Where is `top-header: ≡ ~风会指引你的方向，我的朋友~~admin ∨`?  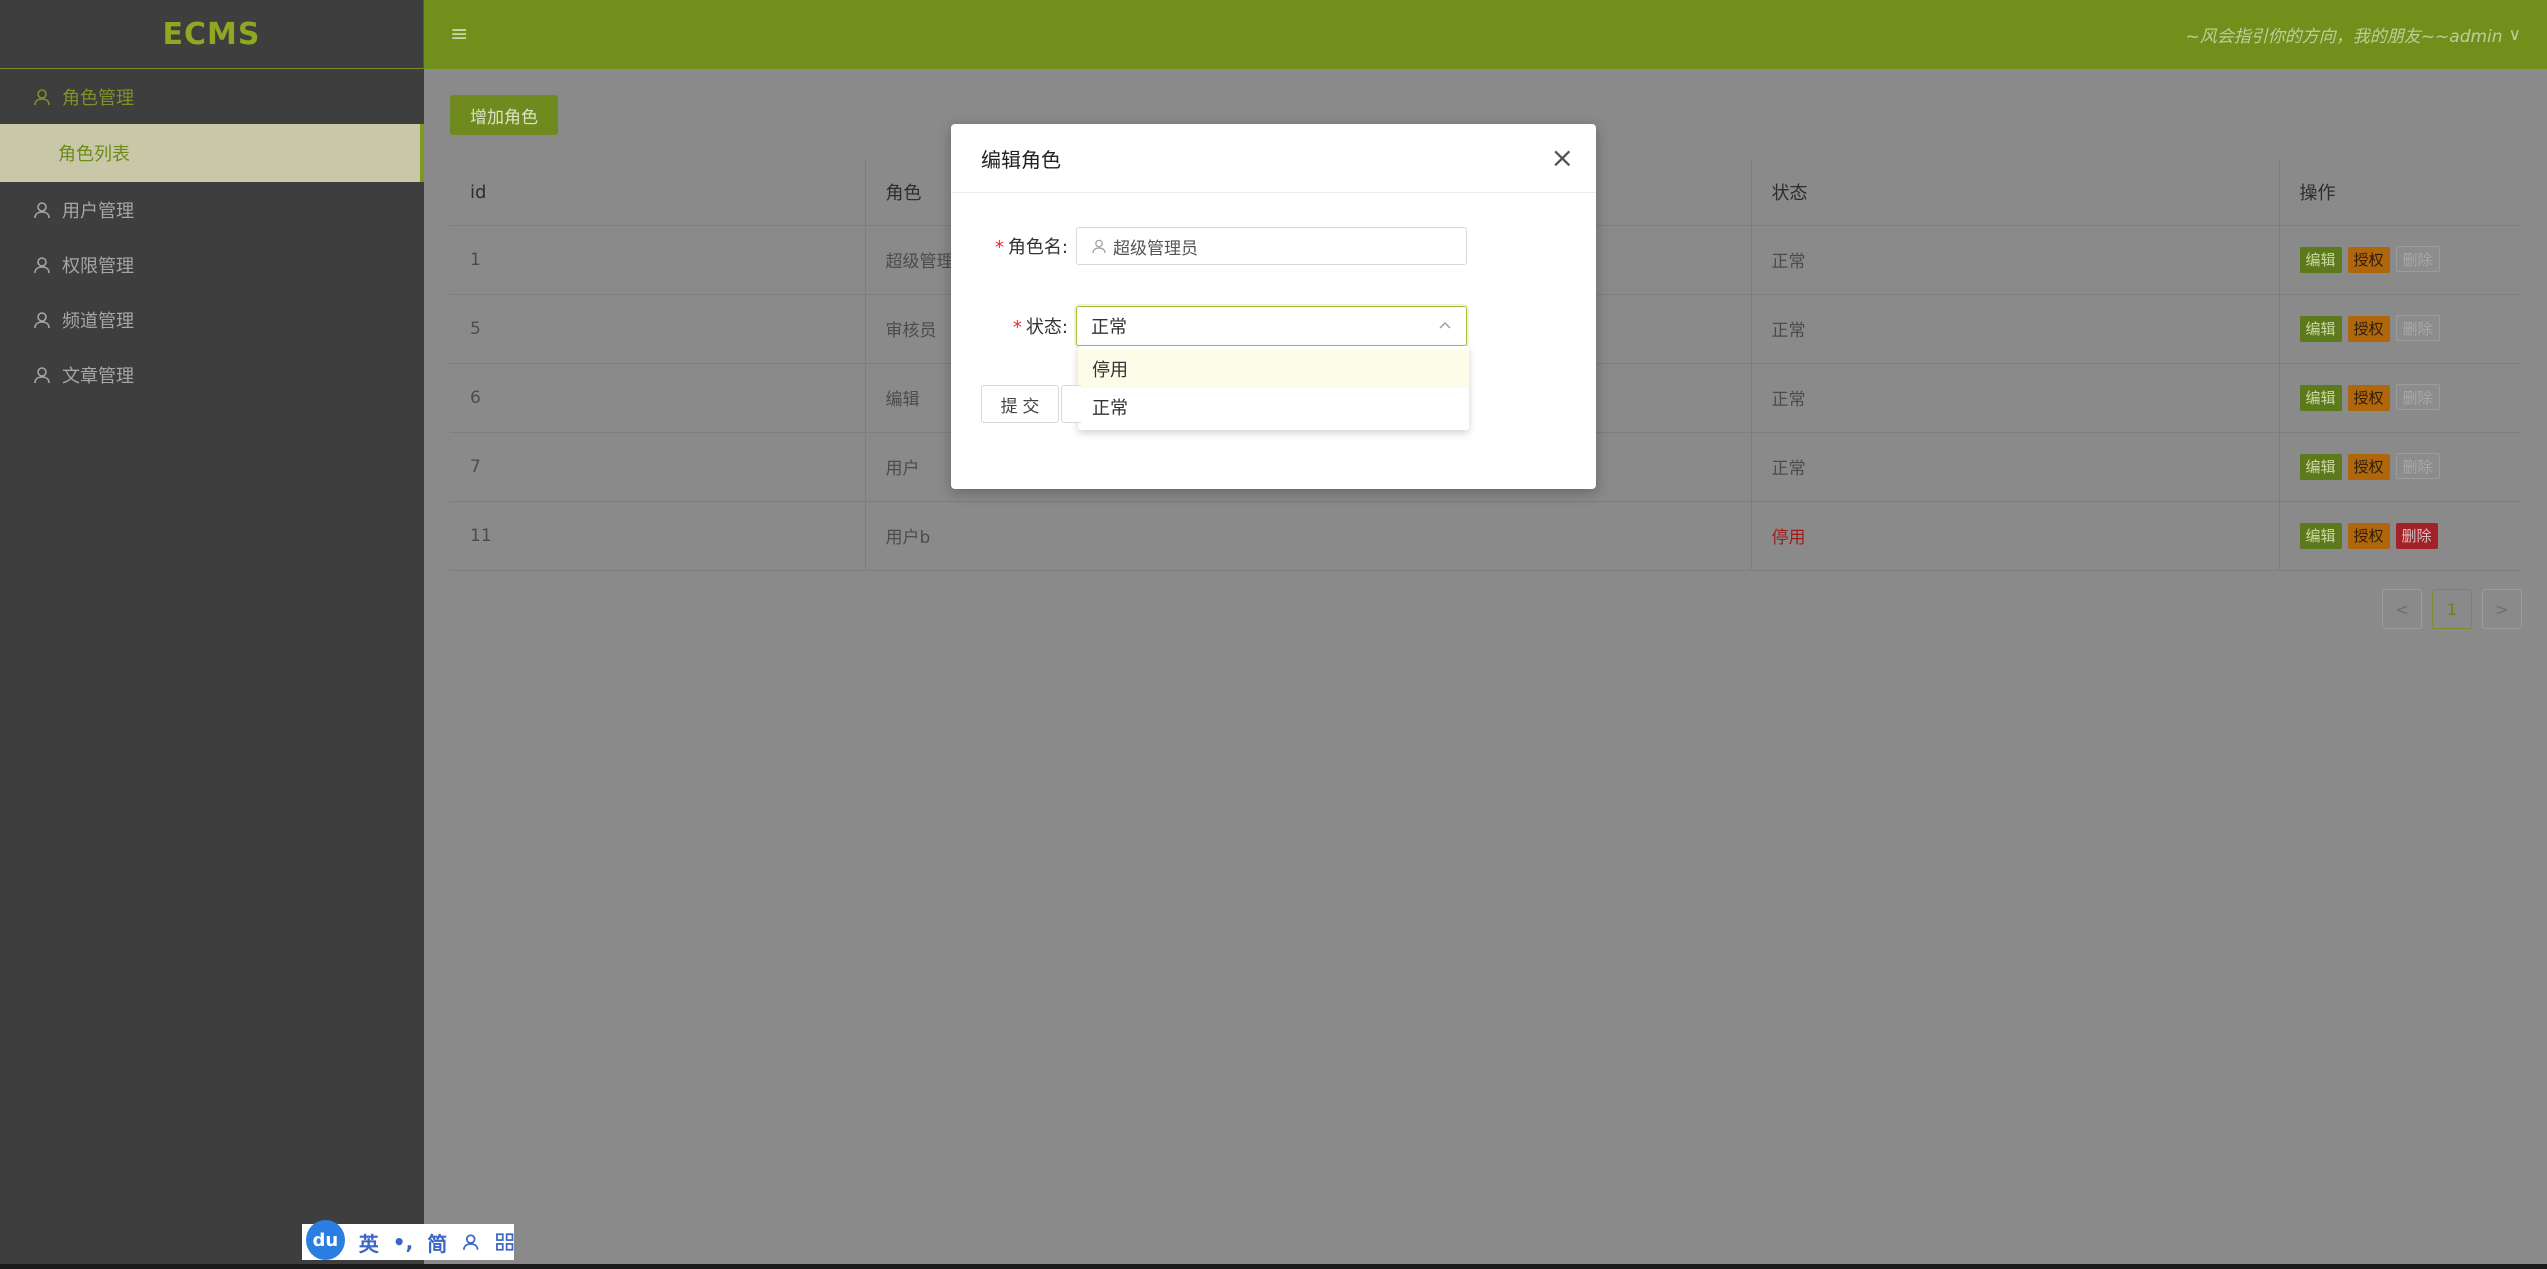 top-header: ≡ ~风会指引你的方向，我的朋友~~admin ∨ is located at coordinates (1485, 34).